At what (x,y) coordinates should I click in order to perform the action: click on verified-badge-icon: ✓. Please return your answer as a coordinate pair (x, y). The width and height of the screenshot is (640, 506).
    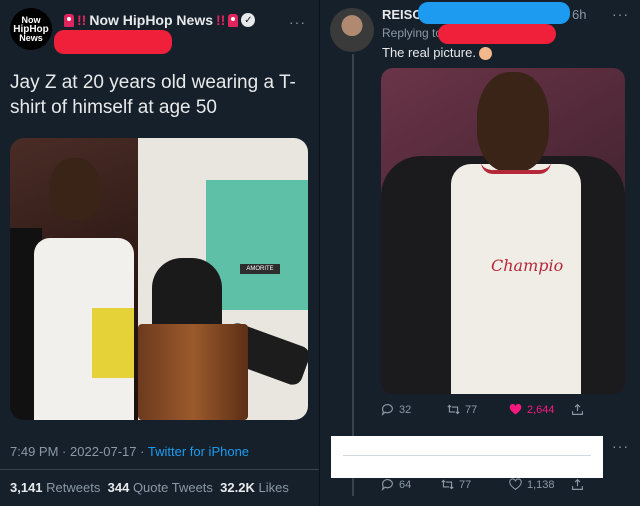
    Looking at the image, I should click on (248, 20).